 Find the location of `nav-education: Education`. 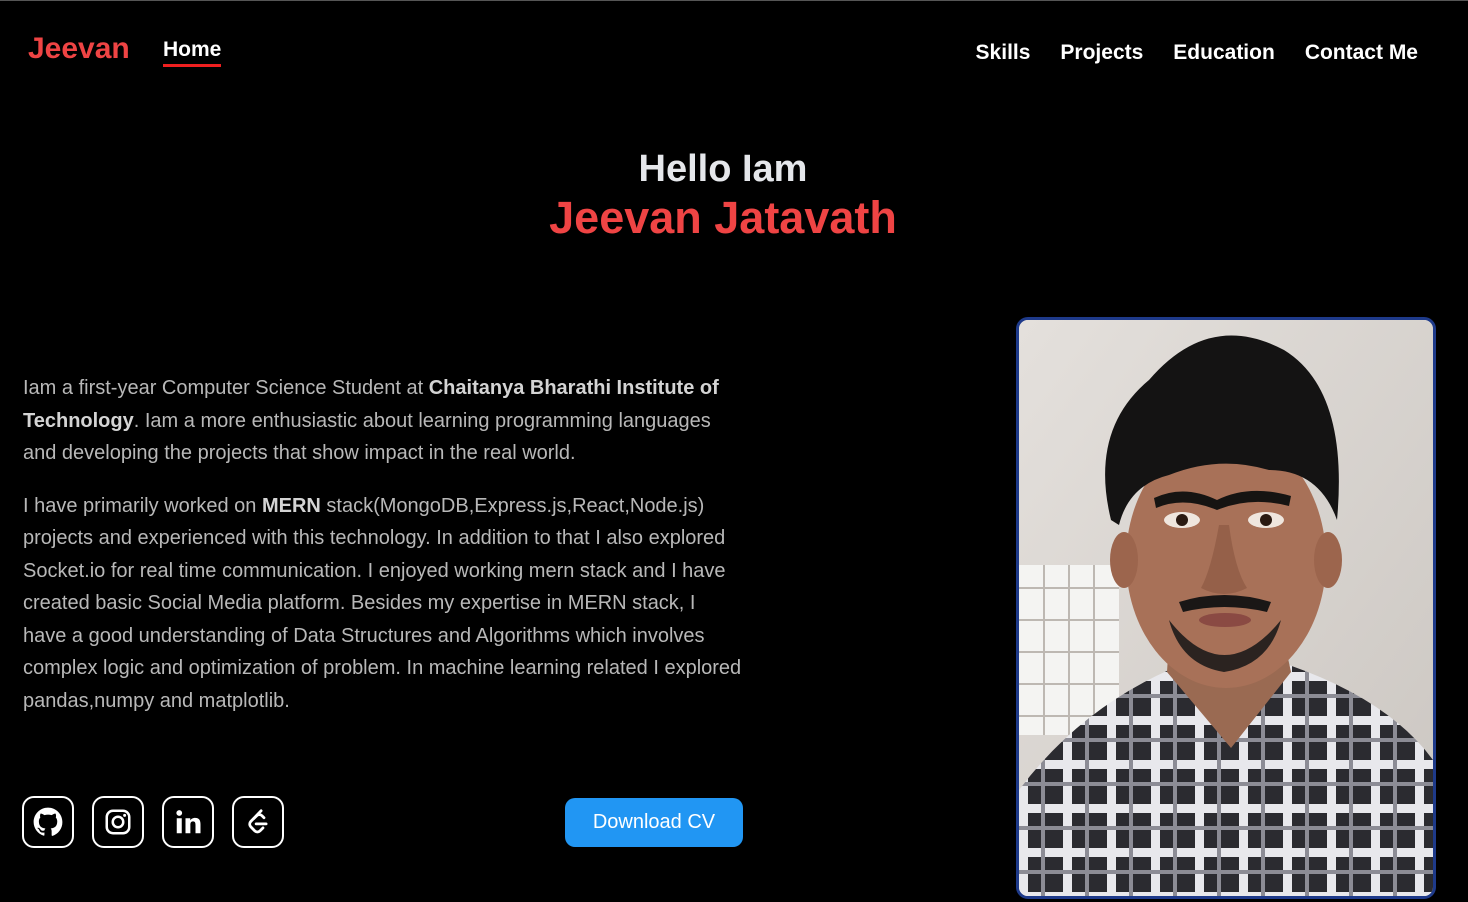

nav-education: Education is located at coordinates (1224, 53).